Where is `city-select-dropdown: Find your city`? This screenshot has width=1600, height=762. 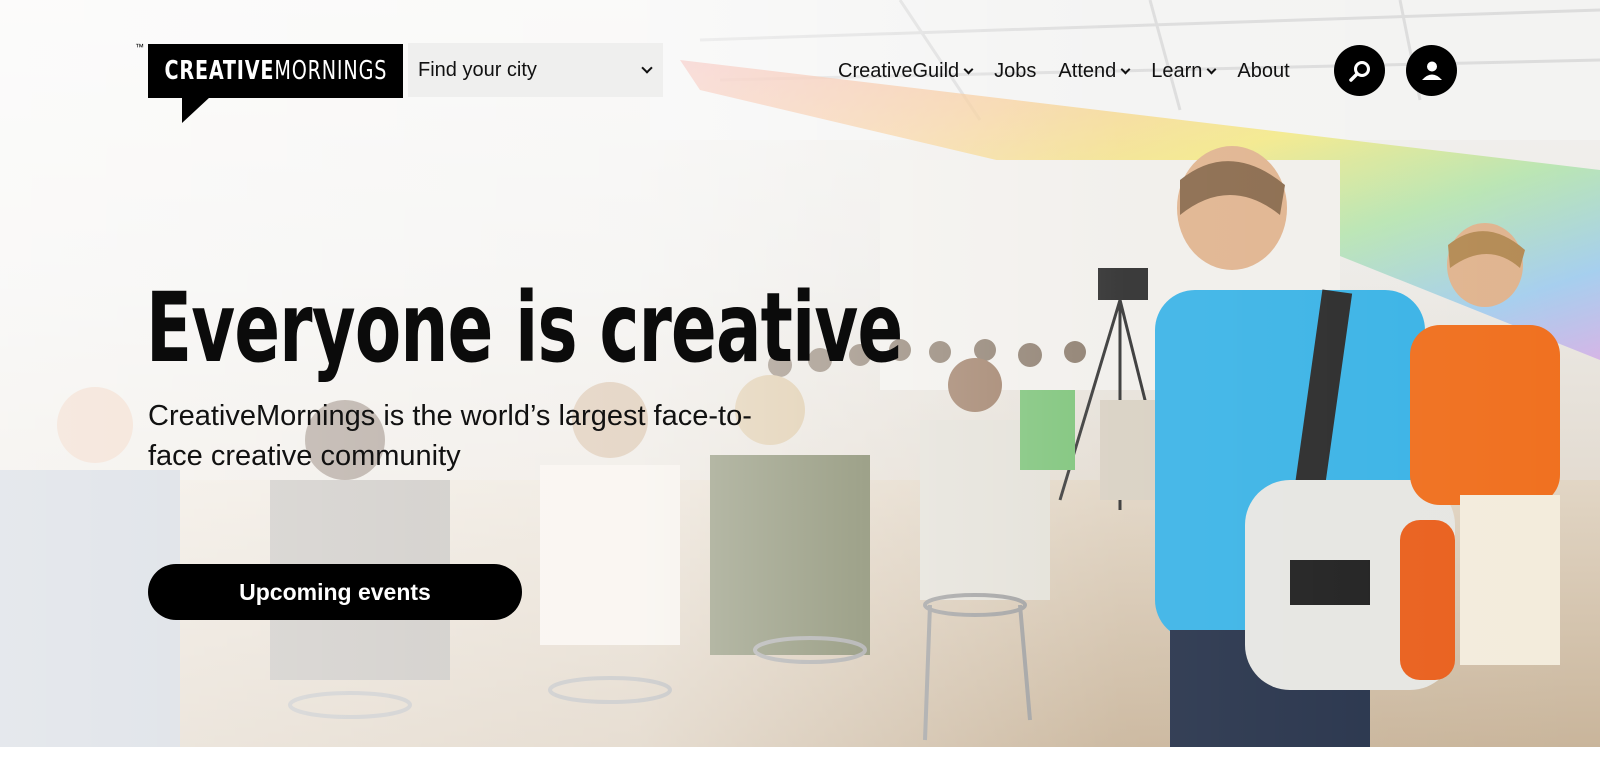 city-select-dropdown: Find your city is located at coordinates (535, 70).